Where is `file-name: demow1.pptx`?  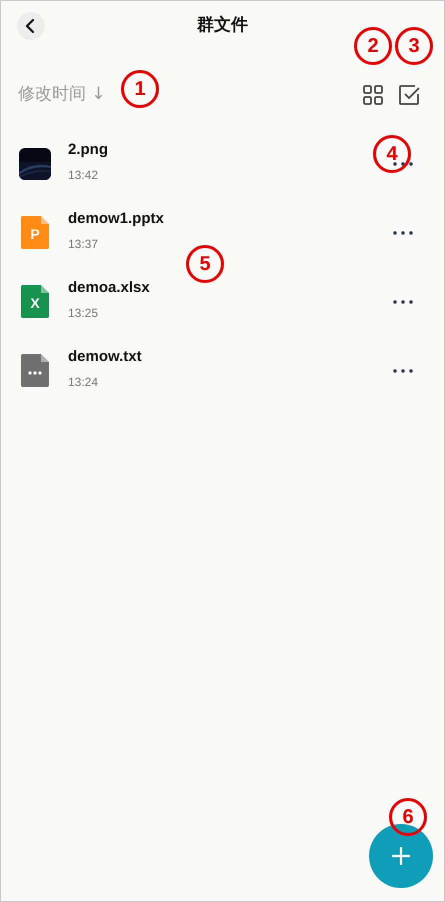
file-name: demow1.pptx is located at coordinates (116, 218).